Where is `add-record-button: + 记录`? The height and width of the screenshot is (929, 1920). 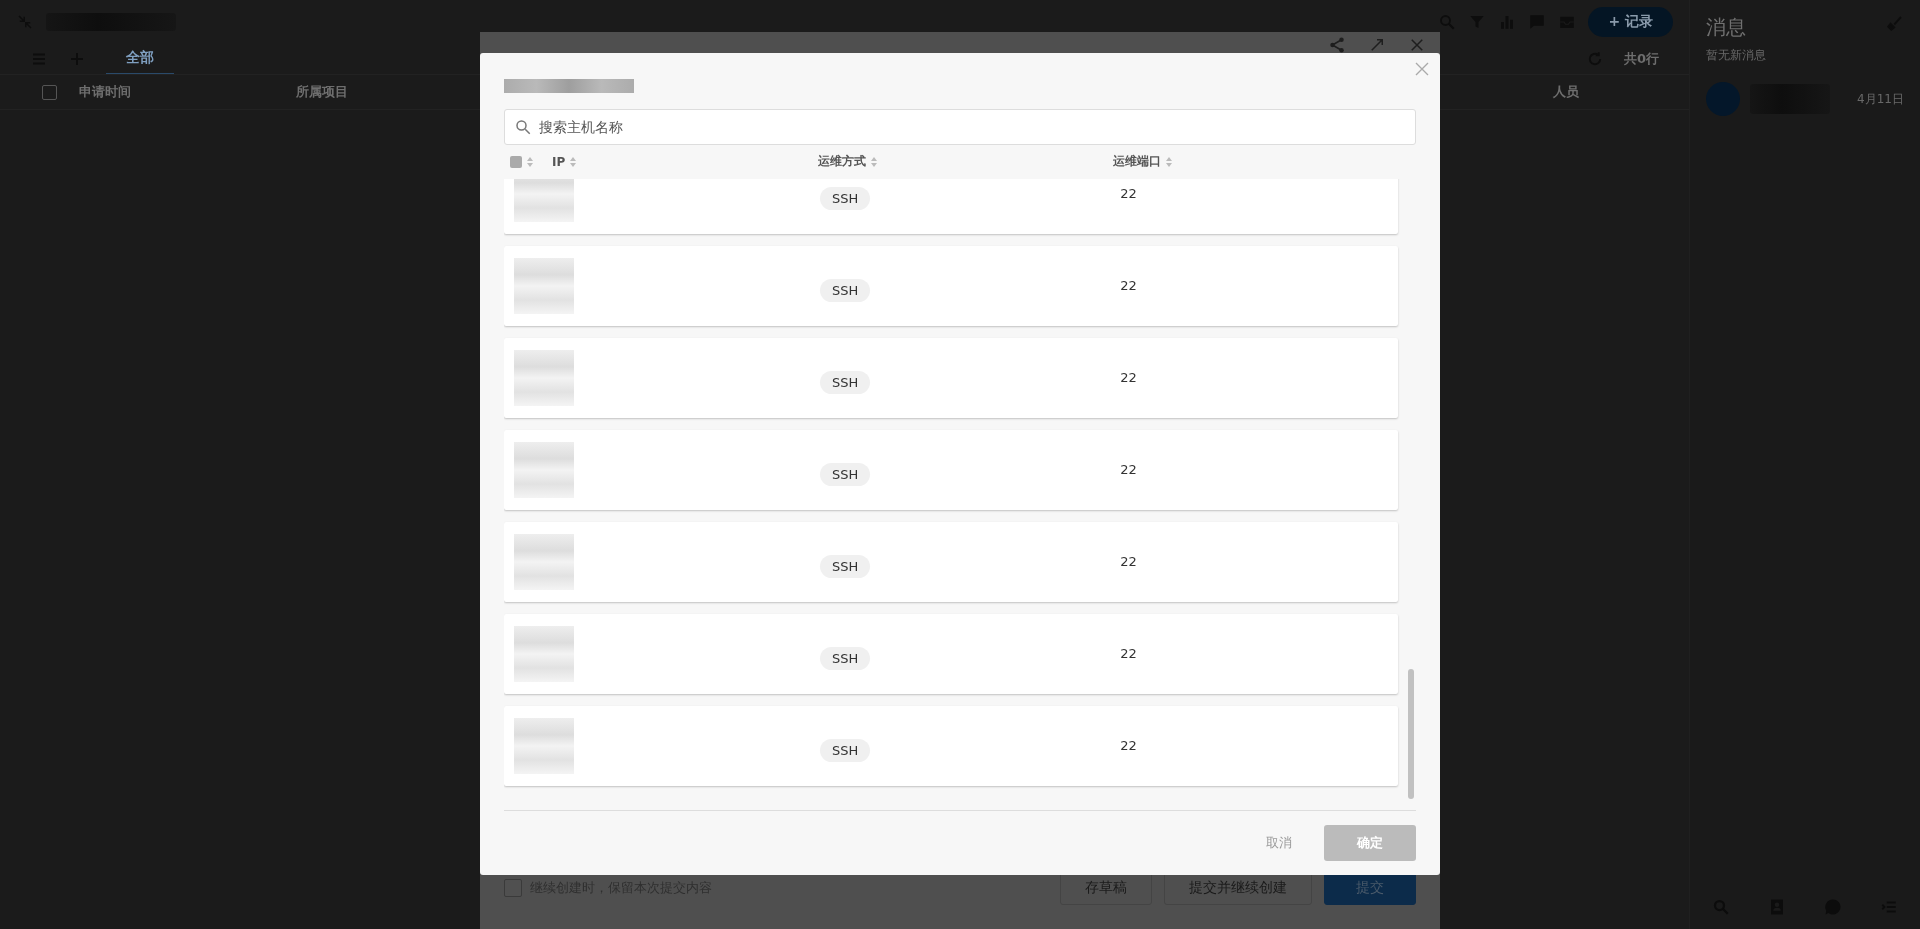 add-record-button: + 记录 is located at coordinates (1630, 22).